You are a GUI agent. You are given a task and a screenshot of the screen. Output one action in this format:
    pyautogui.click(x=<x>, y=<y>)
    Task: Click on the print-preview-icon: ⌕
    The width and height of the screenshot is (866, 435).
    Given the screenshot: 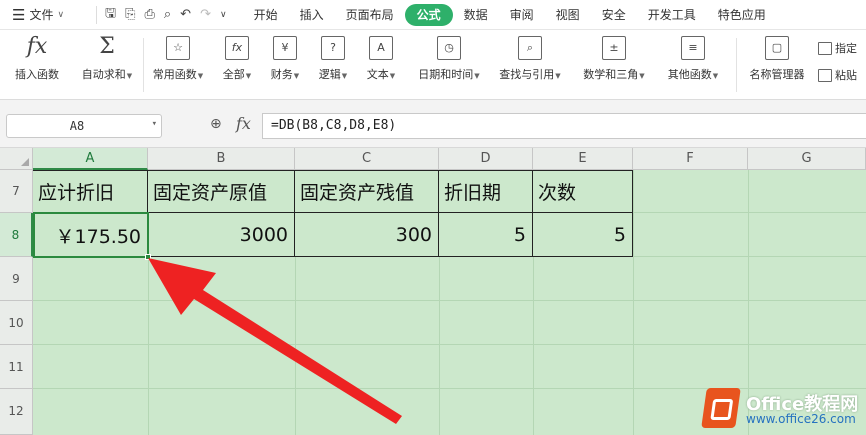 What is the action you would take?
    pyautogui.click(x=167, y=14)
    